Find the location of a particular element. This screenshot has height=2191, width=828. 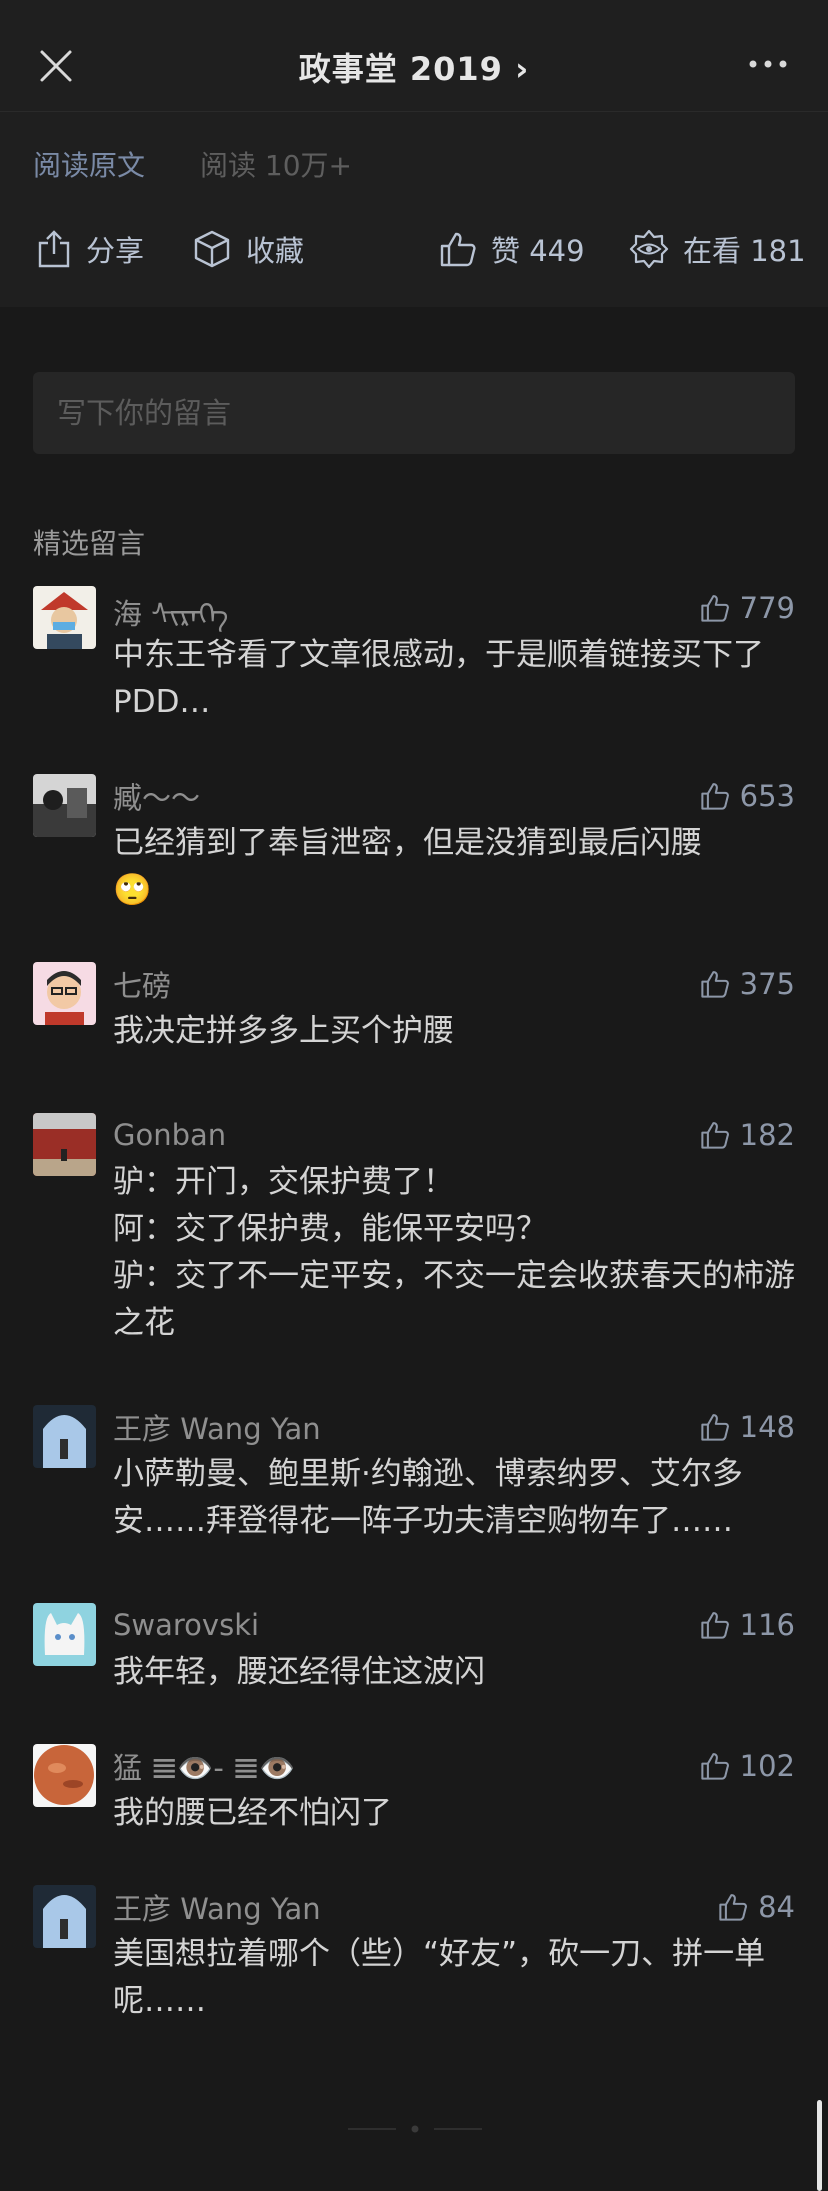

share-label: 分享 is located at coordinates (115, 251).